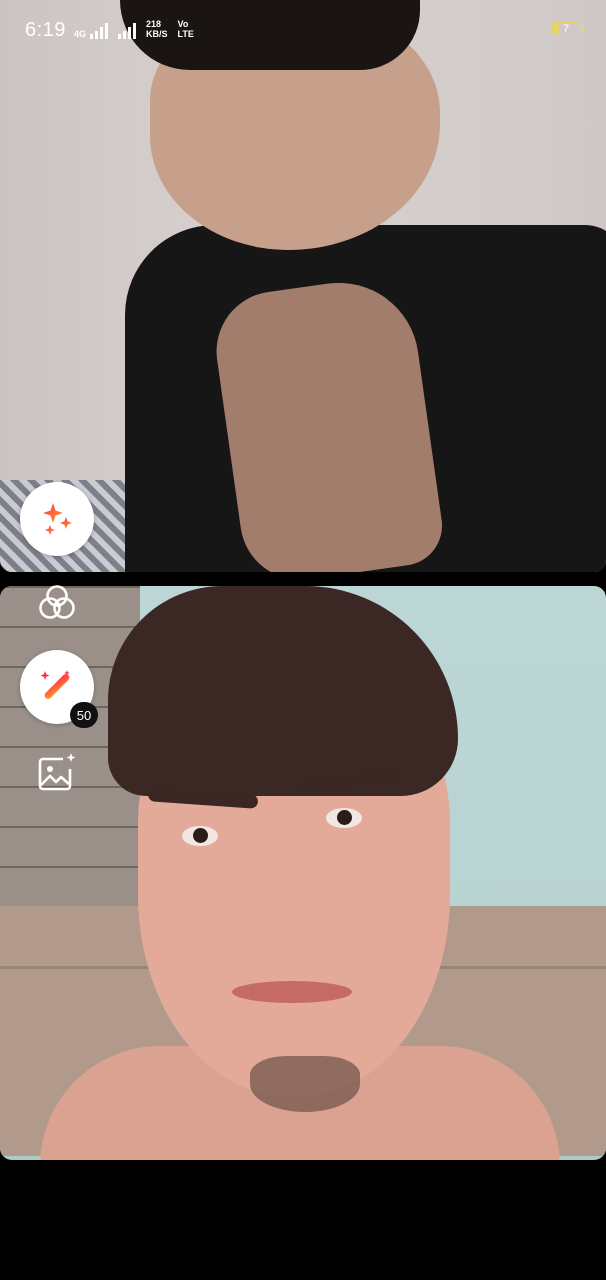  What do you see at coordinates (154, 24) in the screenshot?
I see `data-rate-value: 218` at bounding box center [154, 24].